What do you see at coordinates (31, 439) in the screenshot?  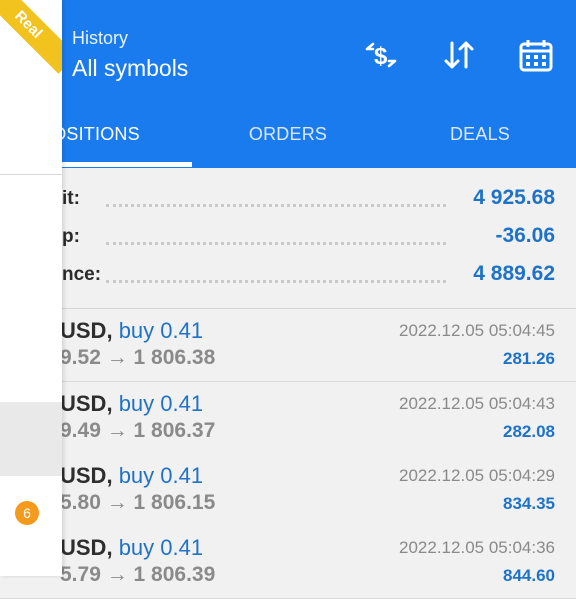 I see `drawer-item-selected` at bounding box center [31, 439].